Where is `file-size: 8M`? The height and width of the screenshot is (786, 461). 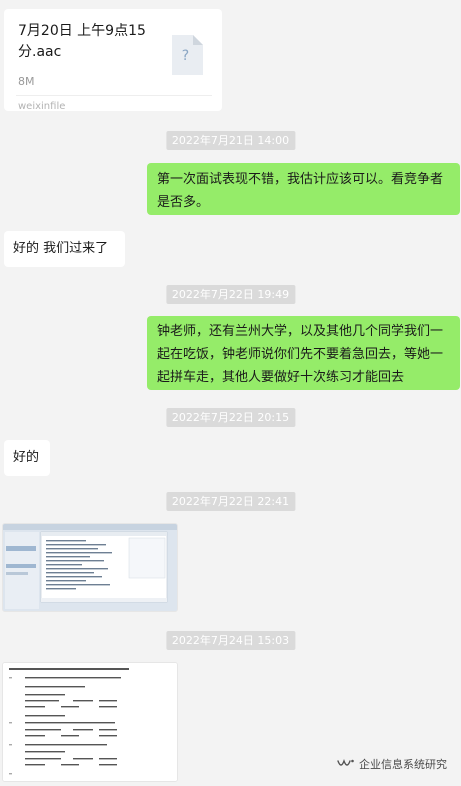
file-size: 8M is located at coordinates (26, 81).